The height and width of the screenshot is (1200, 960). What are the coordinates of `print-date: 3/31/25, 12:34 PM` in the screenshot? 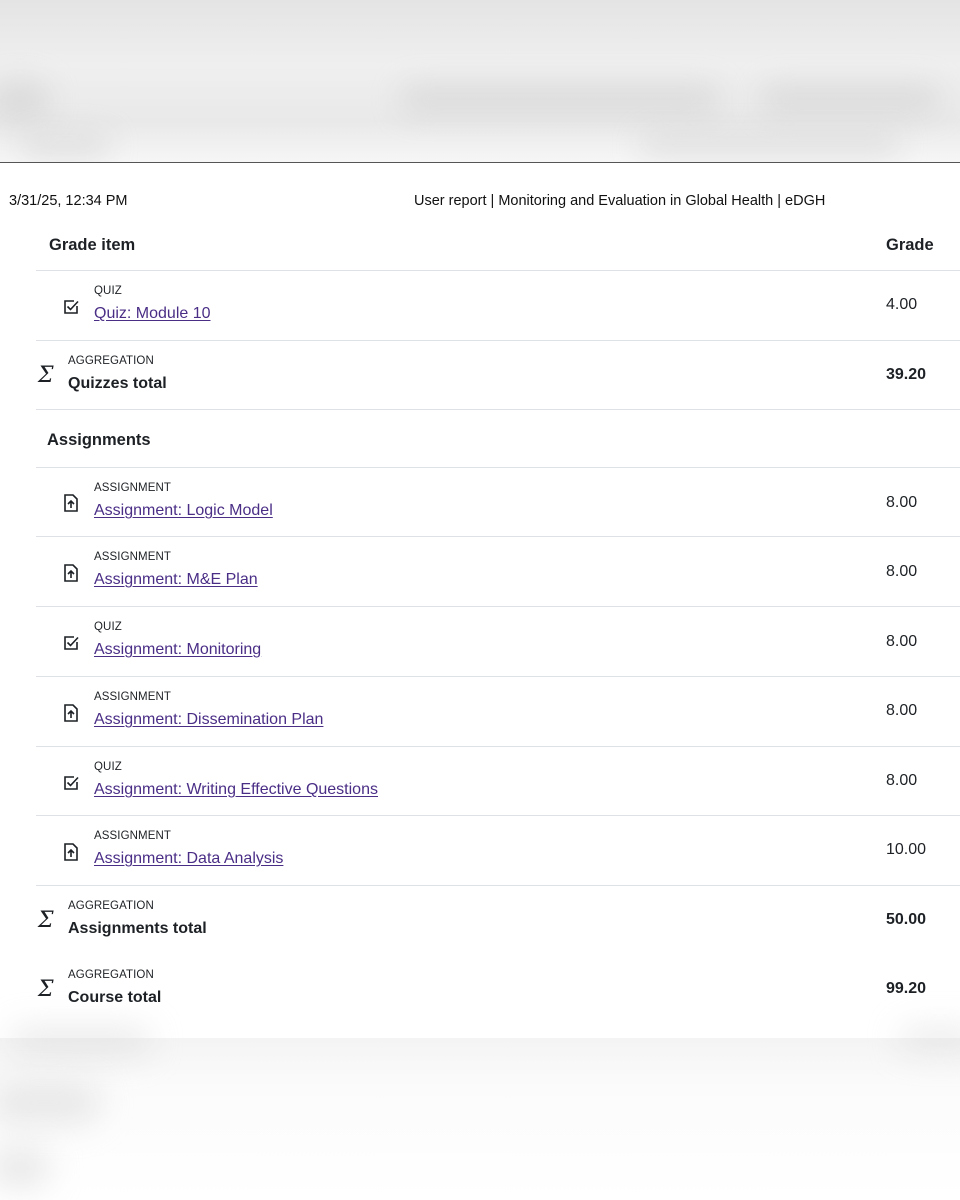 It's located at (68, 201).